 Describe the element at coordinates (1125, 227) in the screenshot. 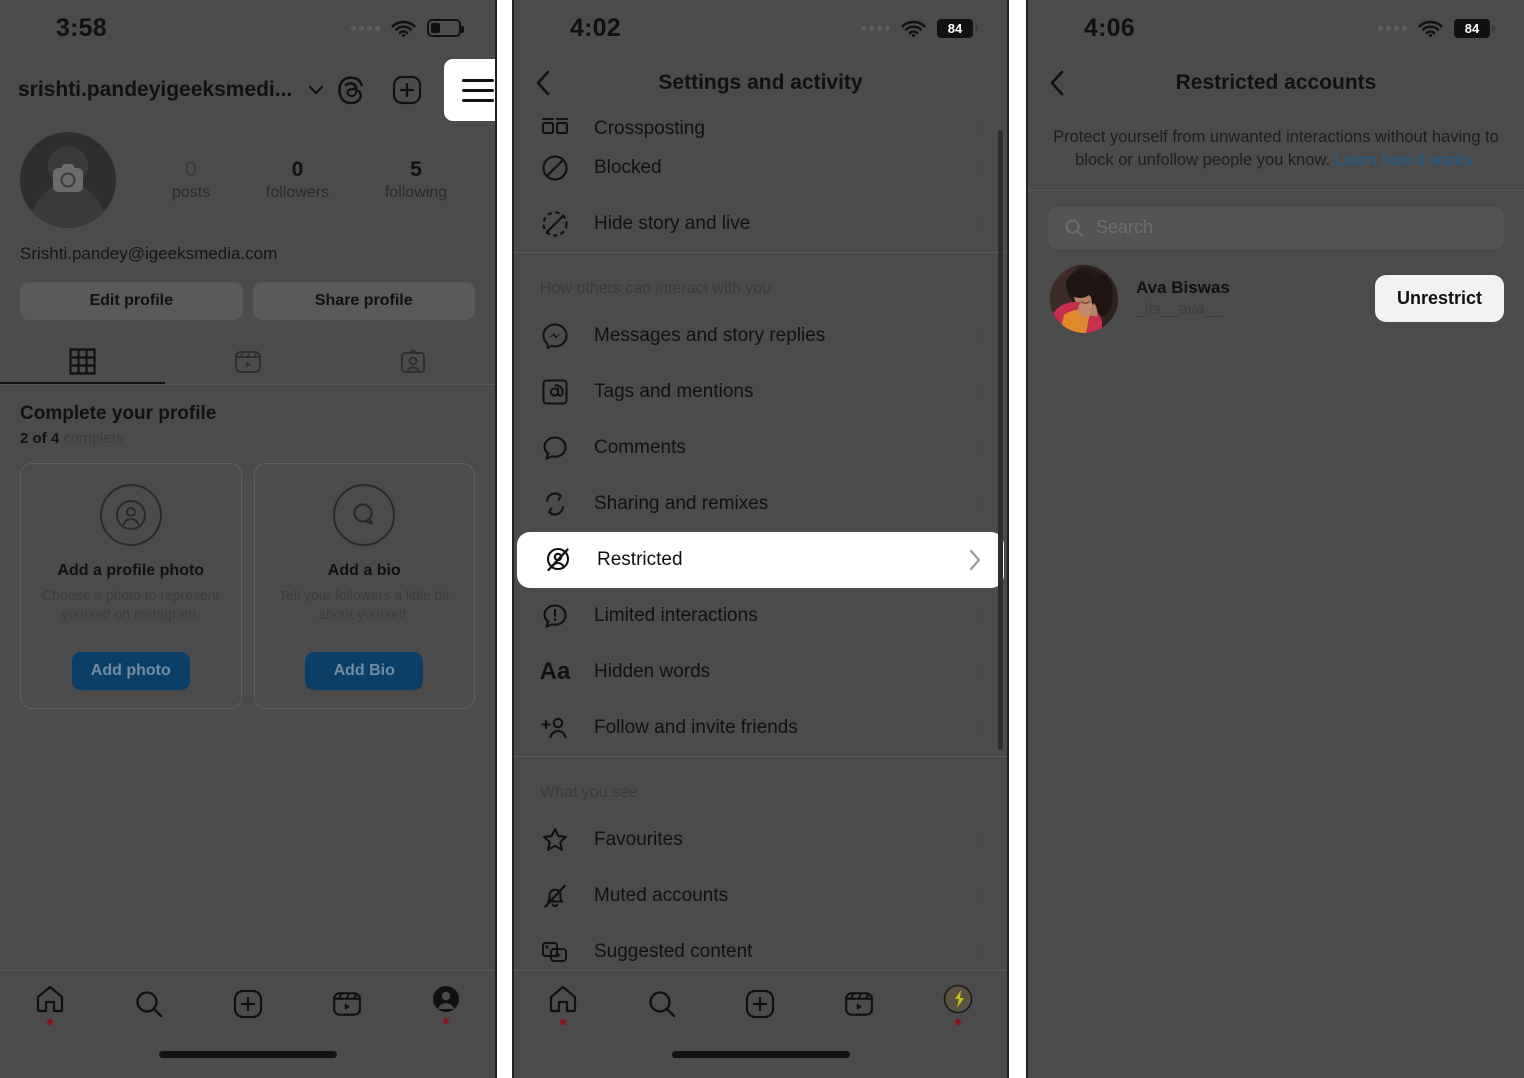

I see `search-placeholder: Search` at that location.